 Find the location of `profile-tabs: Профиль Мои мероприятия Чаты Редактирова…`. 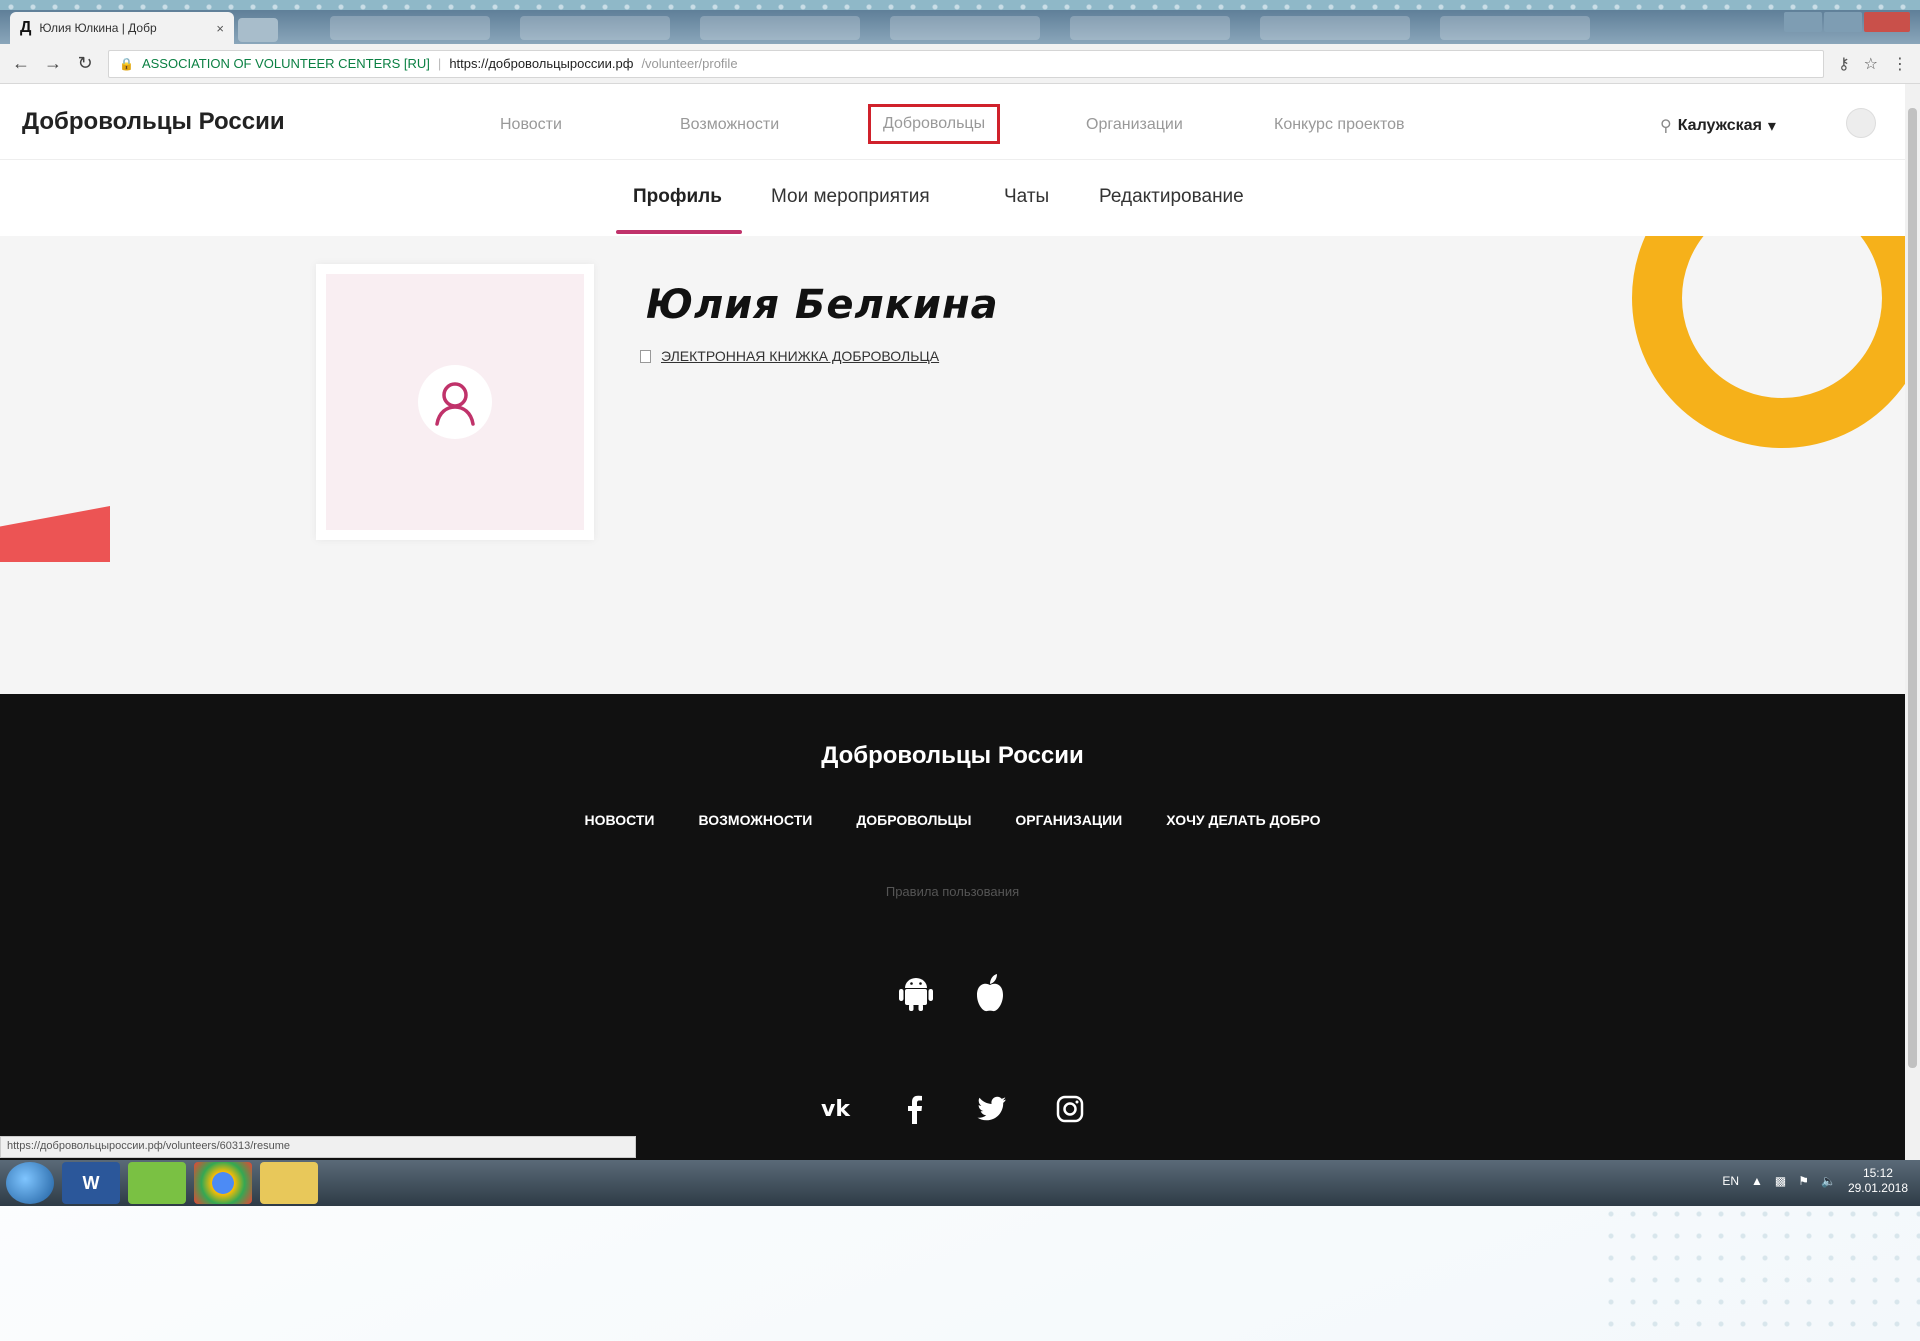

profile-tabs: Профиль Мои мероприятия Чаты Редактирова… is located at coordinates (952, 198).